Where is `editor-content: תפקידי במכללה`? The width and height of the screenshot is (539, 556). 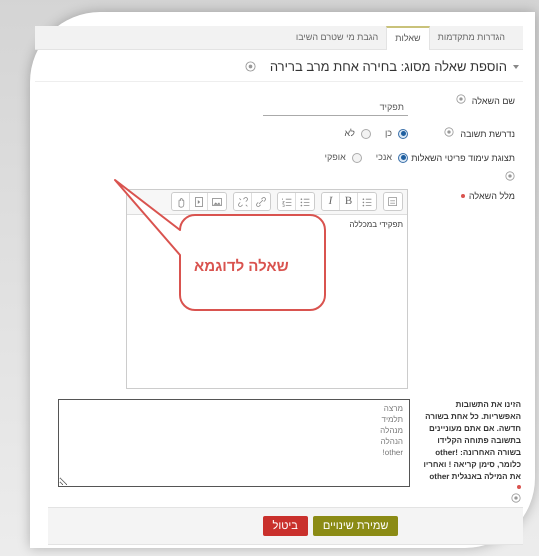 editor-content: תפקידי במכללה is located at coordinates (376, 224).